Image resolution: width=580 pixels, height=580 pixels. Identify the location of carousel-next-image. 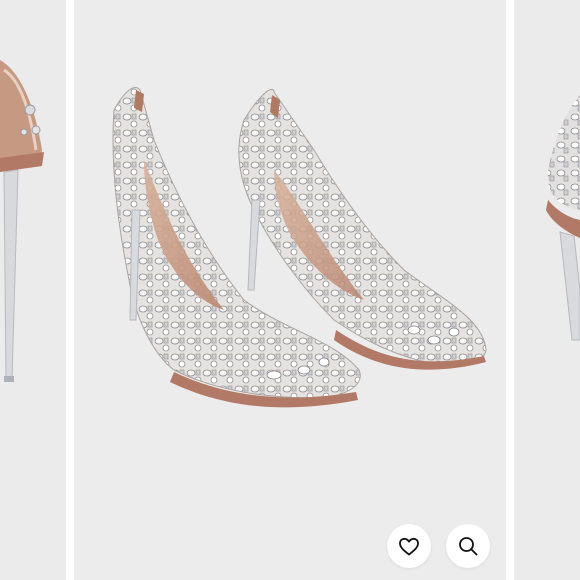
(547, 290).